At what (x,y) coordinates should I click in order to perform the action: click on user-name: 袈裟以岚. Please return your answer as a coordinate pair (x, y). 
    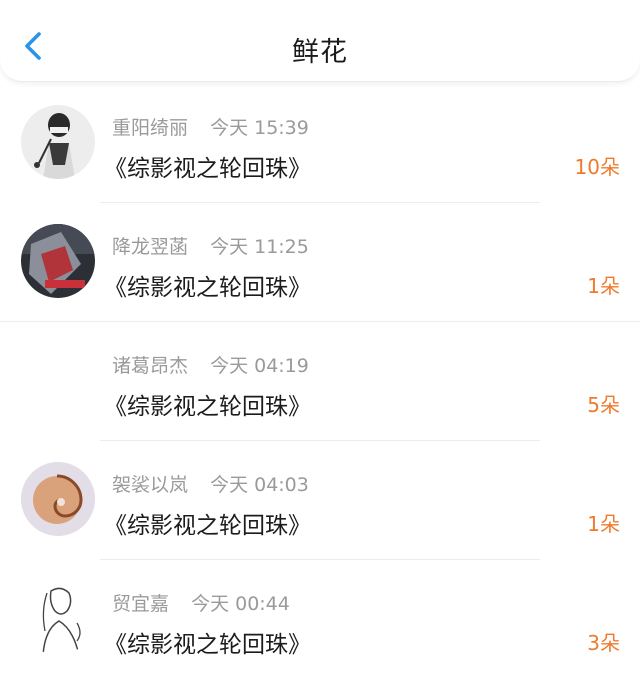
    Looking at the image, I should click on (150, 485).